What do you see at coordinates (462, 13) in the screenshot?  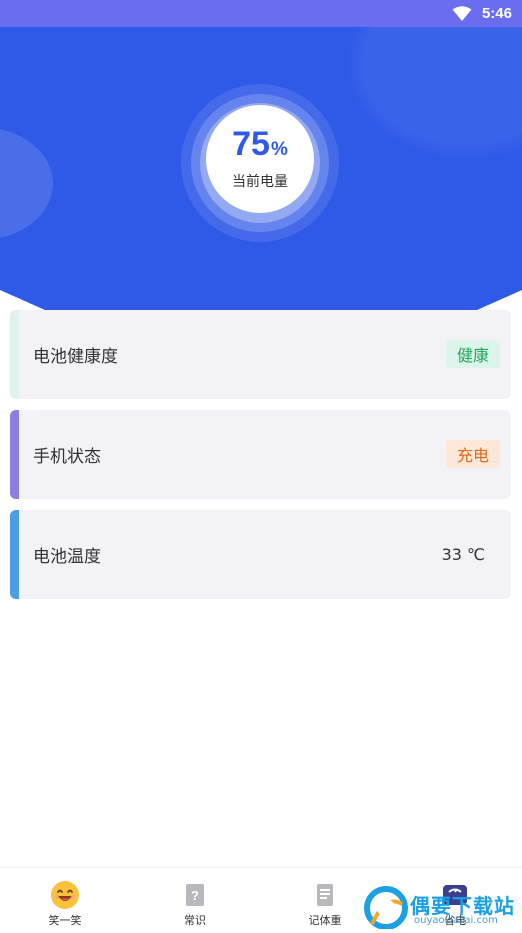 I see `wifi-icon` at bounding box center [462, 13].